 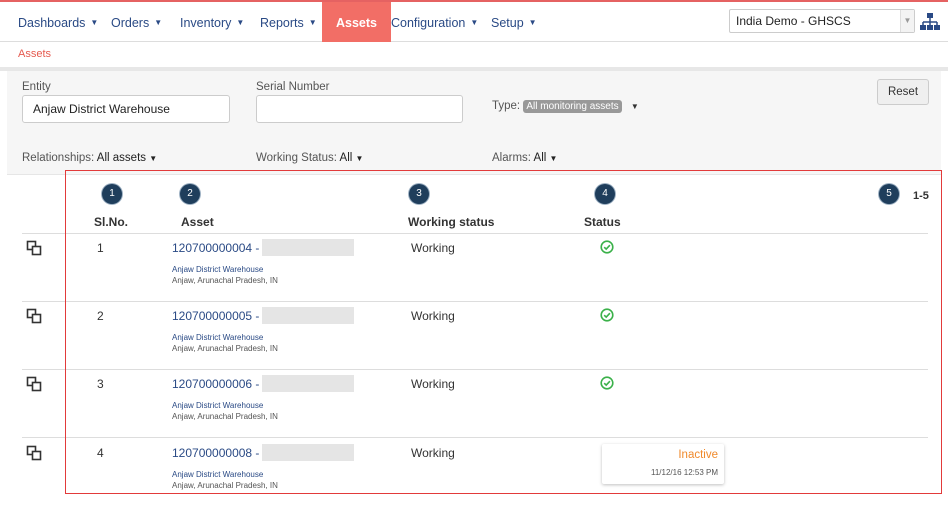 What do you see at coordinates (889, 194) in the screenshot?
I see `marker-badge: 5` at bounding box center [889, 194].